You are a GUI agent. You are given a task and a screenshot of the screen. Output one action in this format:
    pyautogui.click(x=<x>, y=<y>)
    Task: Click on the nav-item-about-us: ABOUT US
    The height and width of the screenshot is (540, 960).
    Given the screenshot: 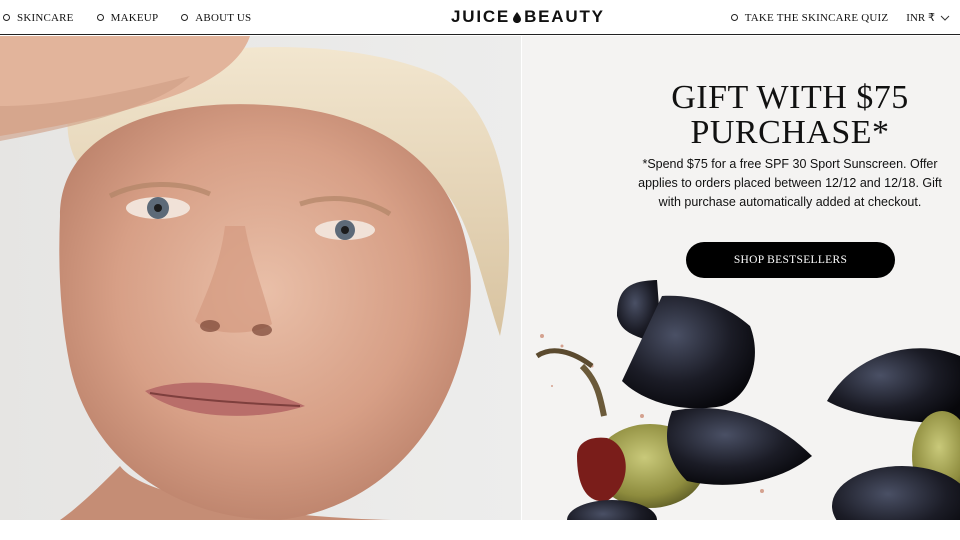 What is the action you would take?
    pyautogui.click(x=216, y=18)
    